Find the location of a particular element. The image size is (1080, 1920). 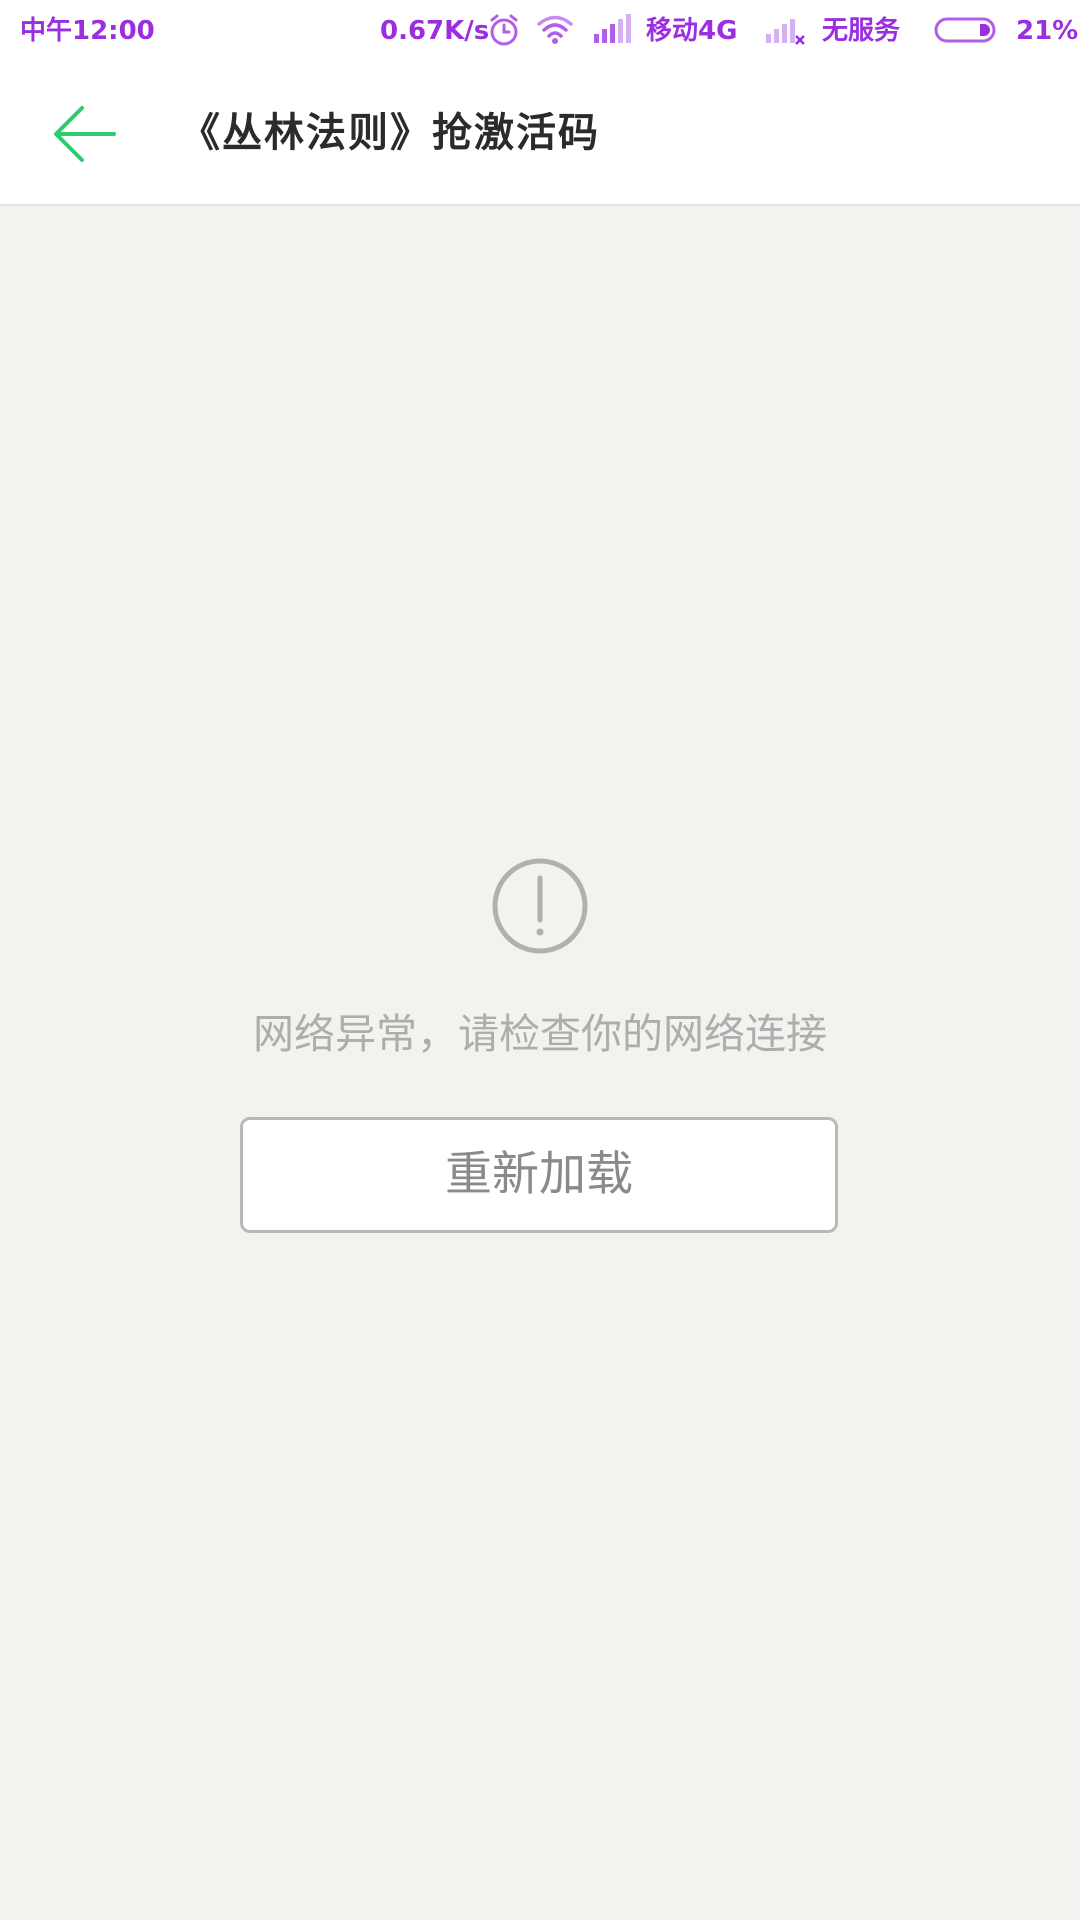

battery-icon is located at coordinates (965, 30).